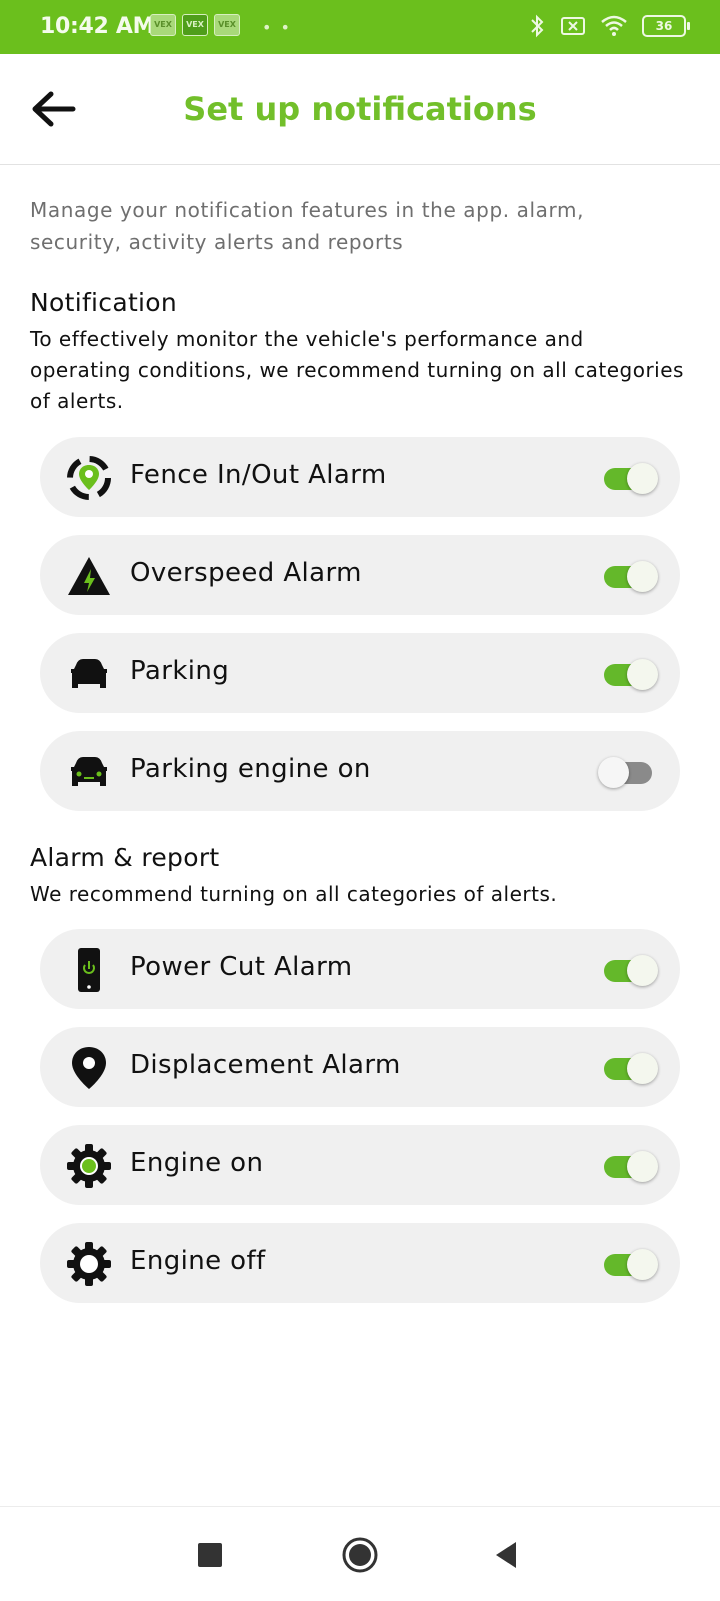 This screenshot has height=1601, width=720. I want to click on app-header: Set up notifications, so click(360, 109).